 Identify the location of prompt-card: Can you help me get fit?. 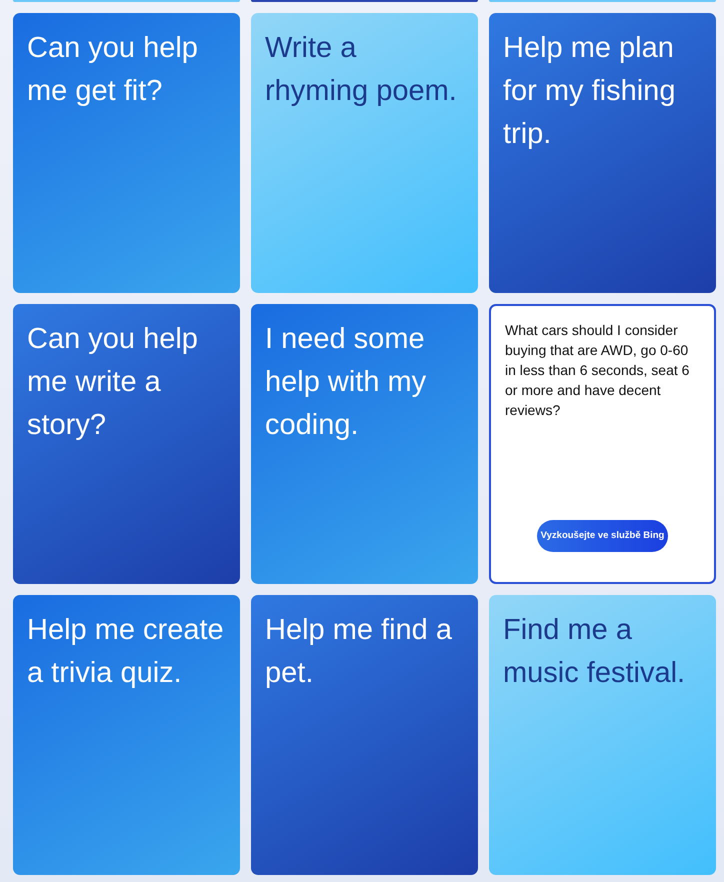
(126, 153).